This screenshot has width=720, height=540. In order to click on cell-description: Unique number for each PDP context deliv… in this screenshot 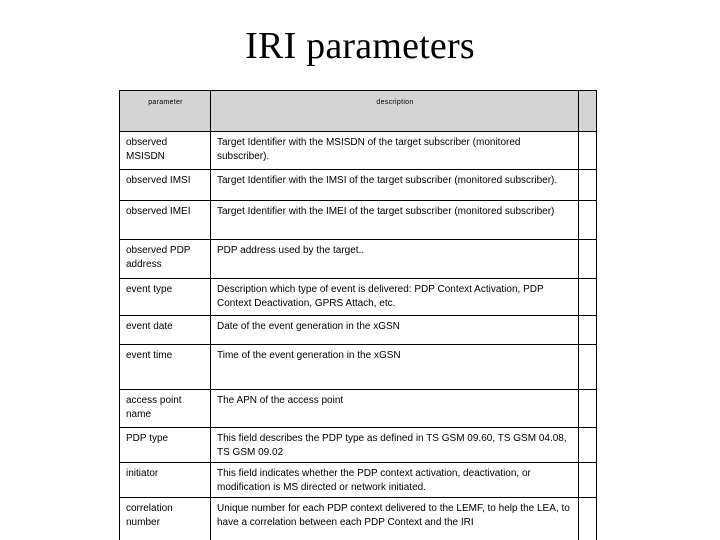, I will do `click(394, 518)`.